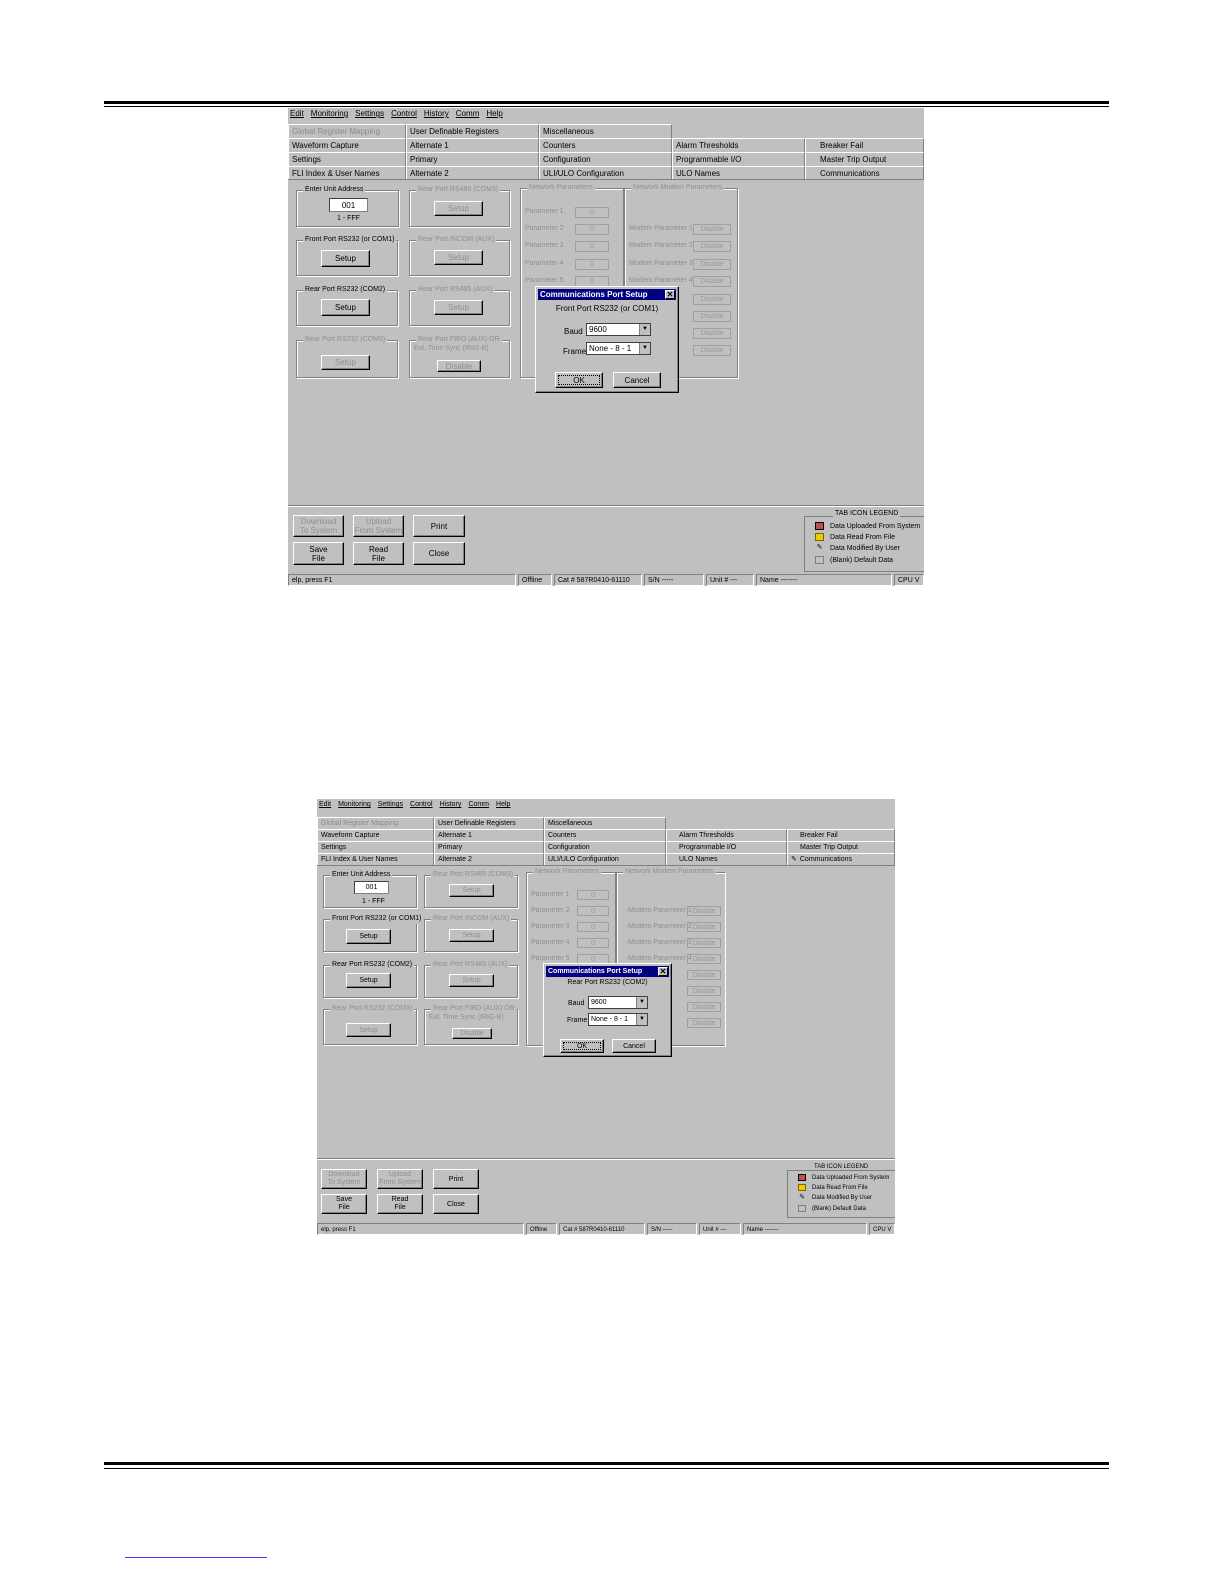 The height and width of the screenshot is (1584, 1224). What do you see at coordinates (371, 887) in the screenshot?
I see `unit-address-input: 001` at bounding box center [371, 887].